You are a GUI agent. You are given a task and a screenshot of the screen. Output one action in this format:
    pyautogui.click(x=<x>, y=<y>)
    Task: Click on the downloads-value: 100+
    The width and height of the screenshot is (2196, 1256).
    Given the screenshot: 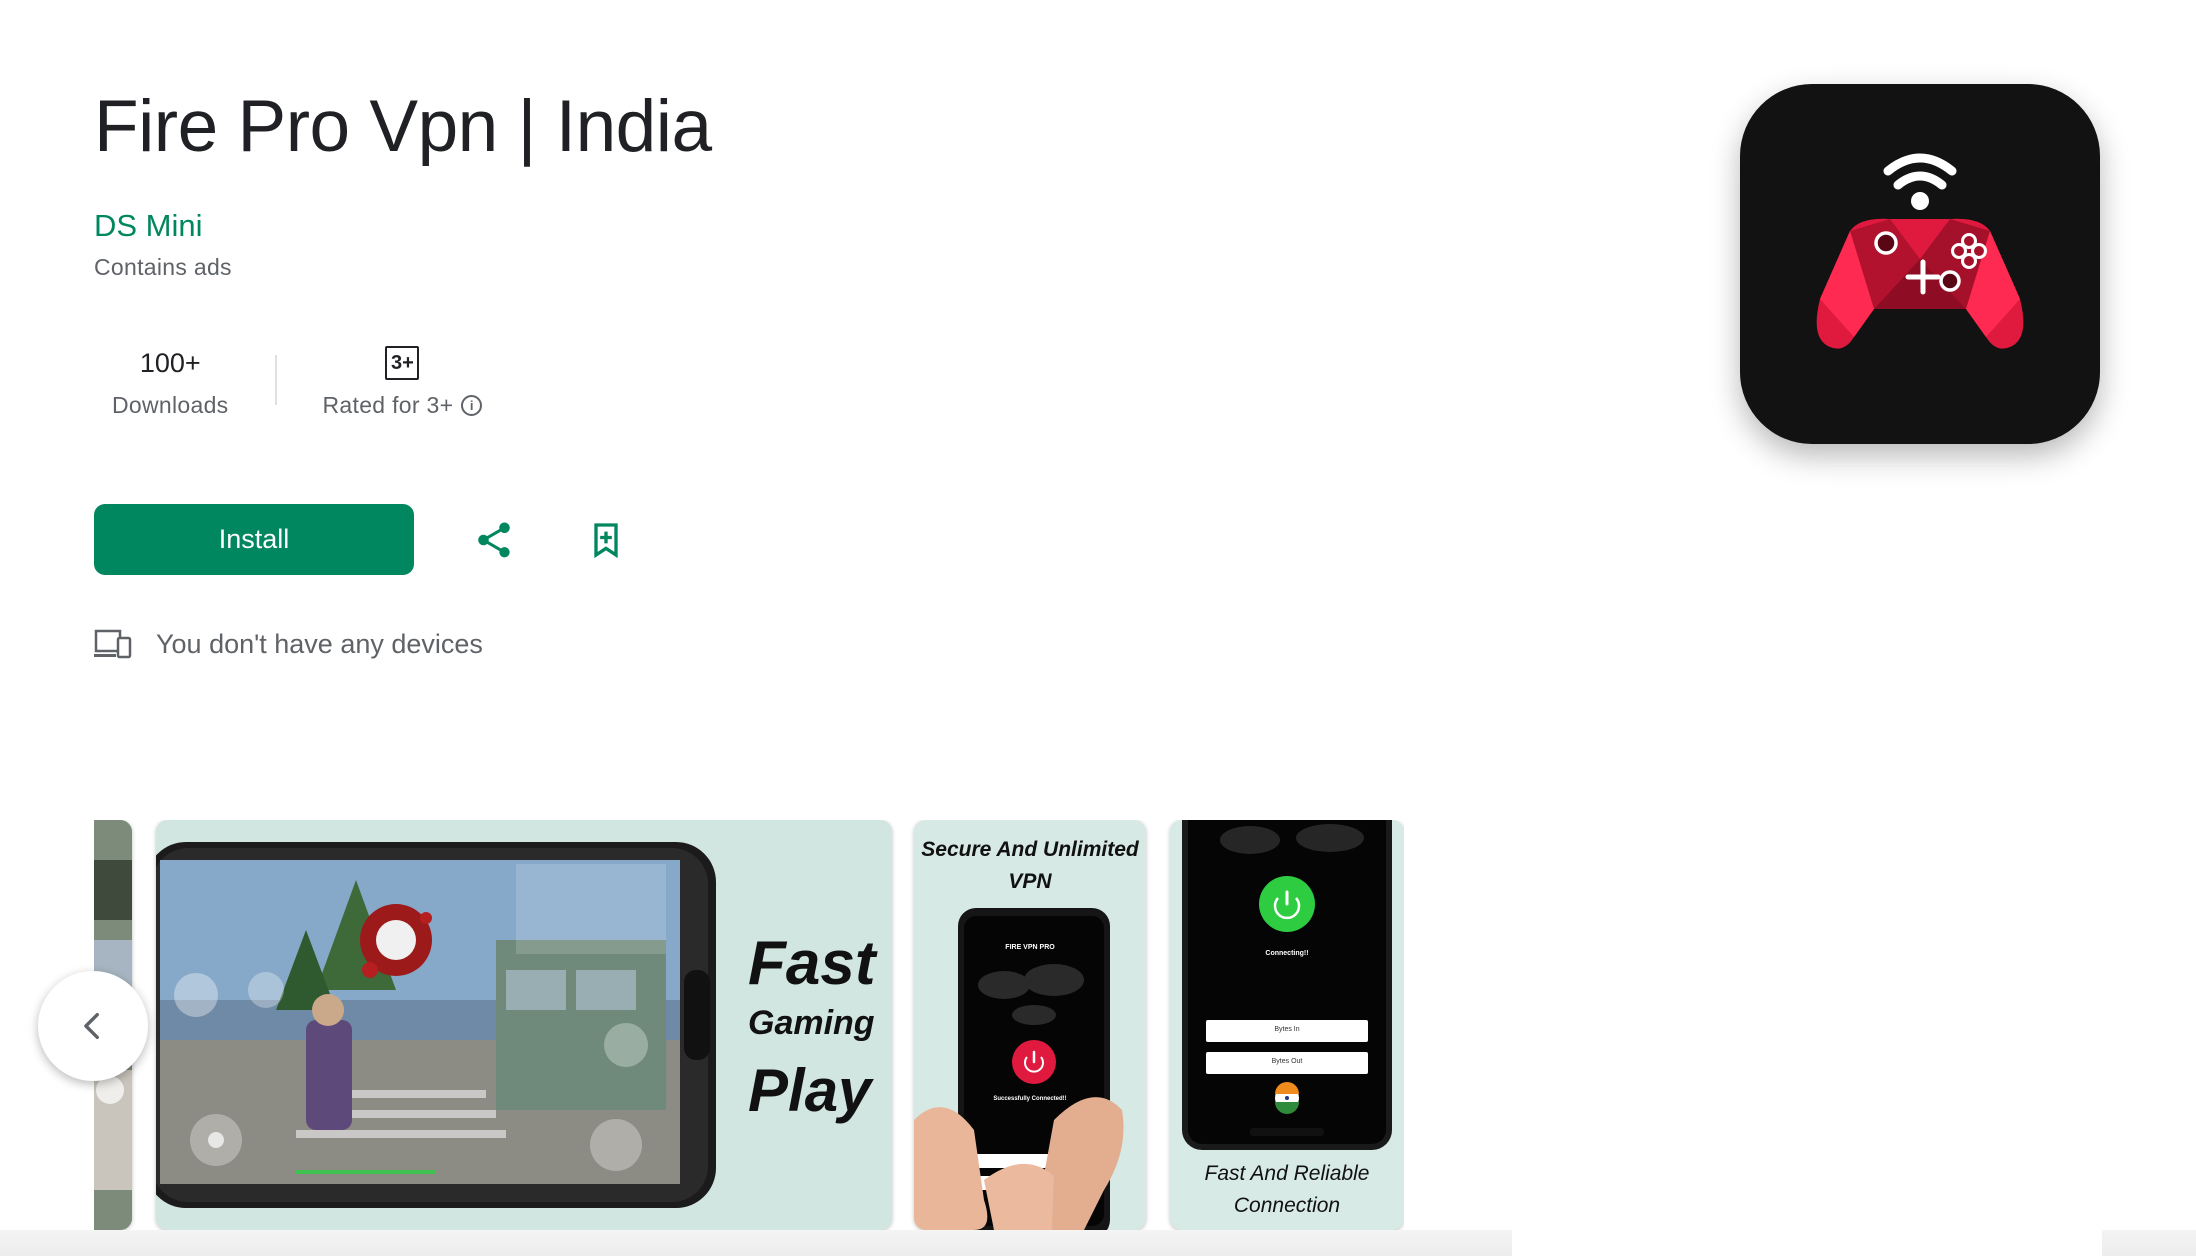 What is the action you would take?
    pyautogui.click(x=170, y=362)
    